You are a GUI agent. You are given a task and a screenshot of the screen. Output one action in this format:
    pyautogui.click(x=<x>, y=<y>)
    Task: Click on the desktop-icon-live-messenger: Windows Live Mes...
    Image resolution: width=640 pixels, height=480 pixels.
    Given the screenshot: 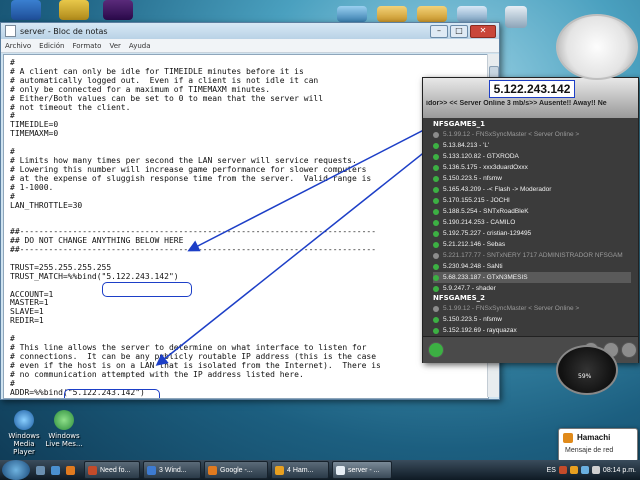 What is the action you would take?
    pyautogui.click(x=64, y=429)
    